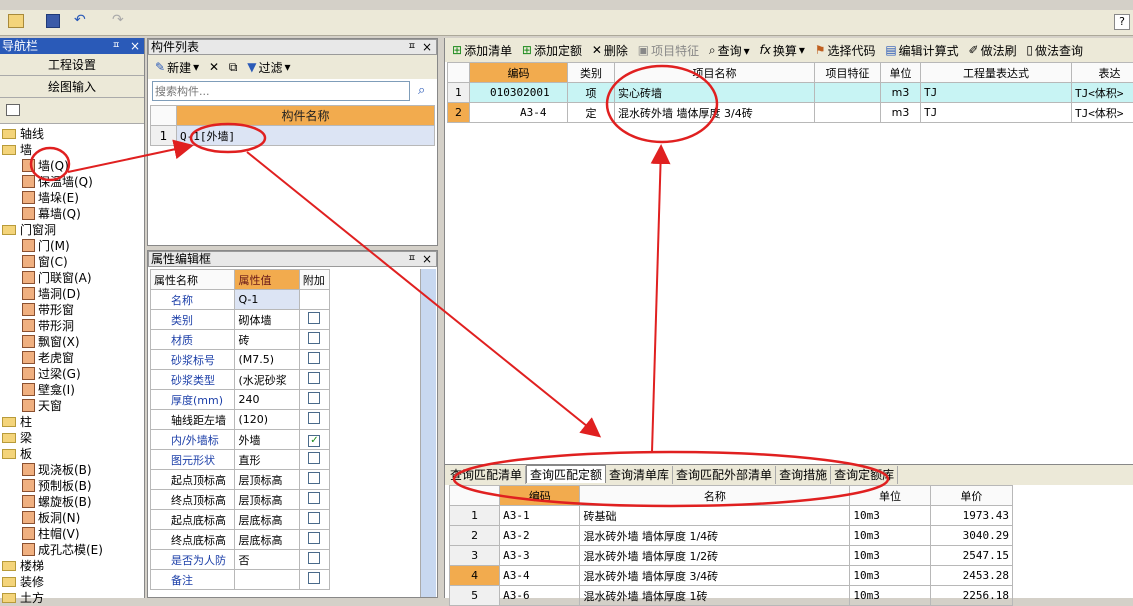 The image size is (1133, 606). I want to click on bottom-cell-code: A3-2, so click(540, 536).